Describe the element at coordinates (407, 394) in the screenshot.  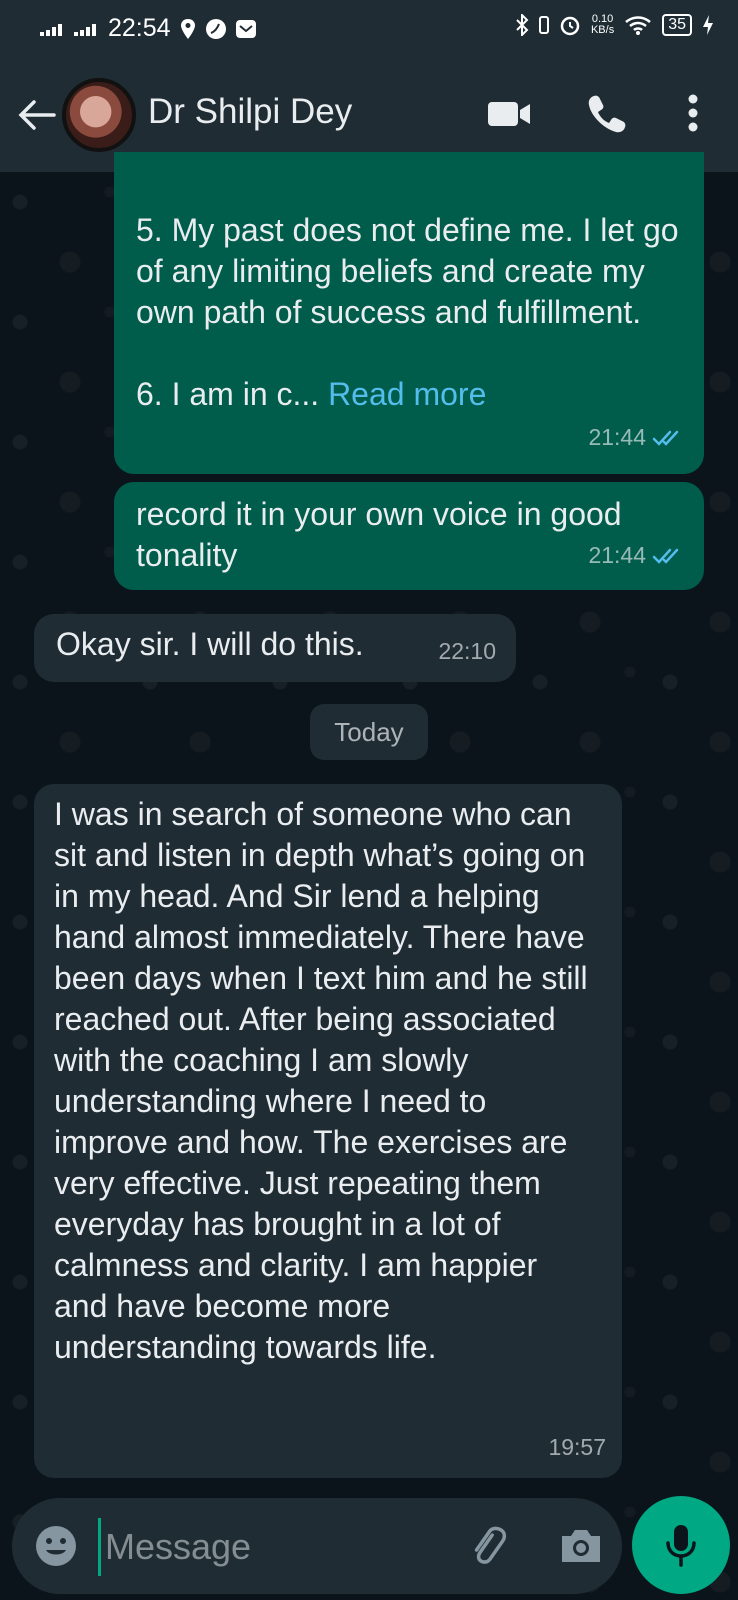
I see `read-more-link: Read more` at that location.